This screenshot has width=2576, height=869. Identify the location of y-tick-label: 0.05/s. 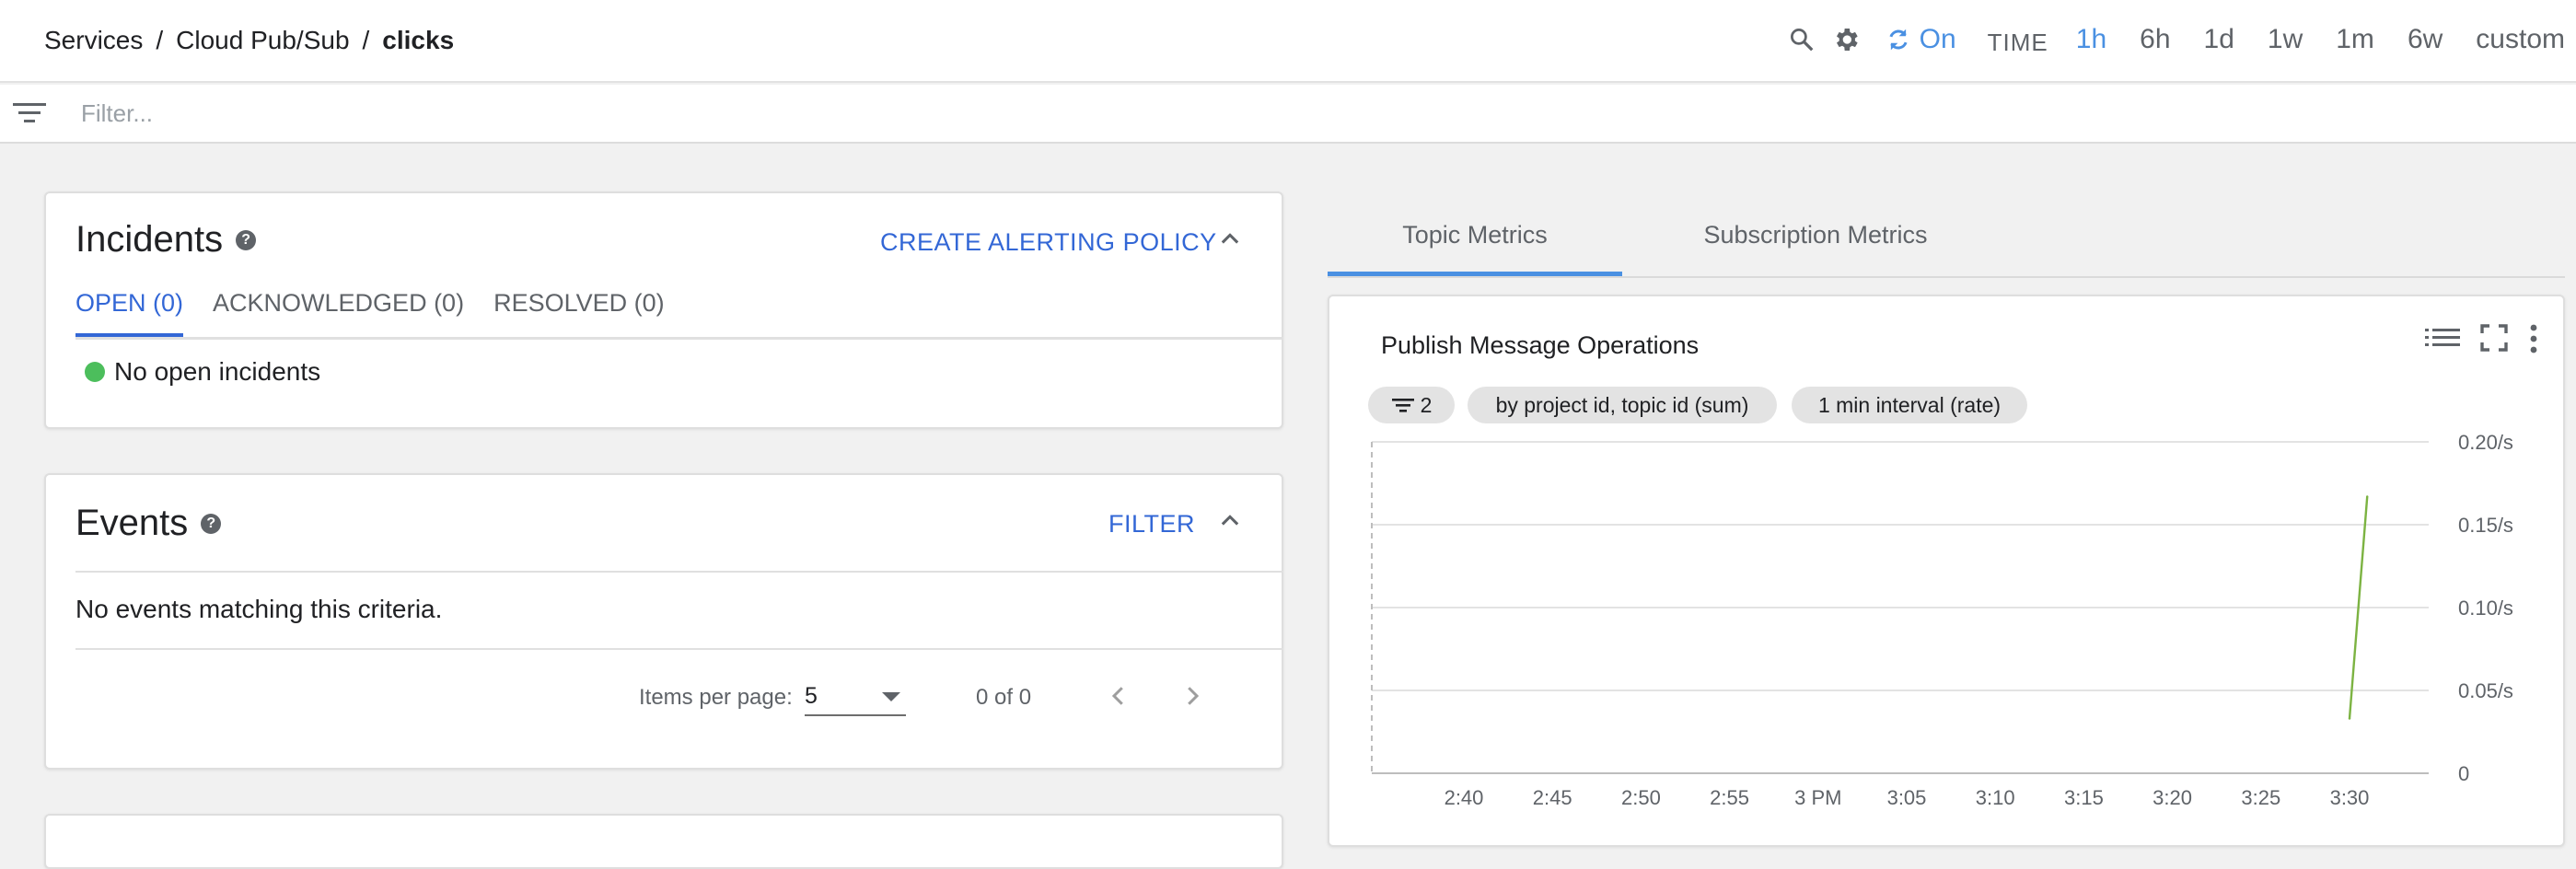
(2485, 690).